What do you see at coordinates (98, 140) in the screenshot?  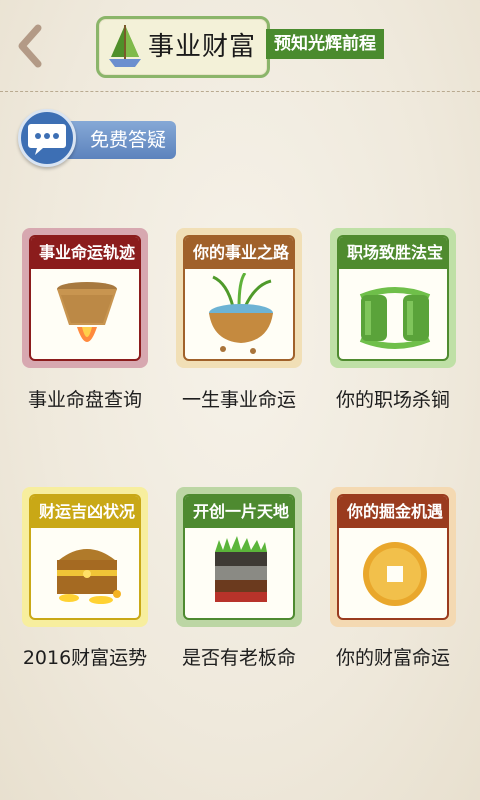 I see `free-qa-button: 免费答疑` at bounding box center [98, 140].